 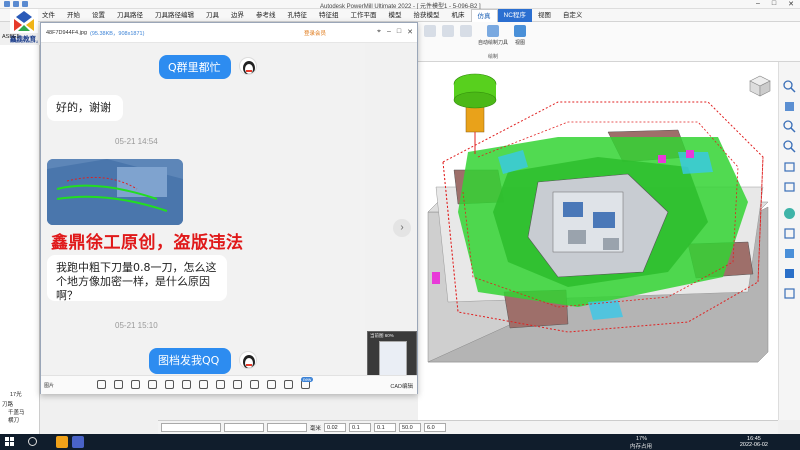 What do you see at coordinates (220, 384) in the screenshot?
I see `delete-icon` at bounding box center [220, 384].